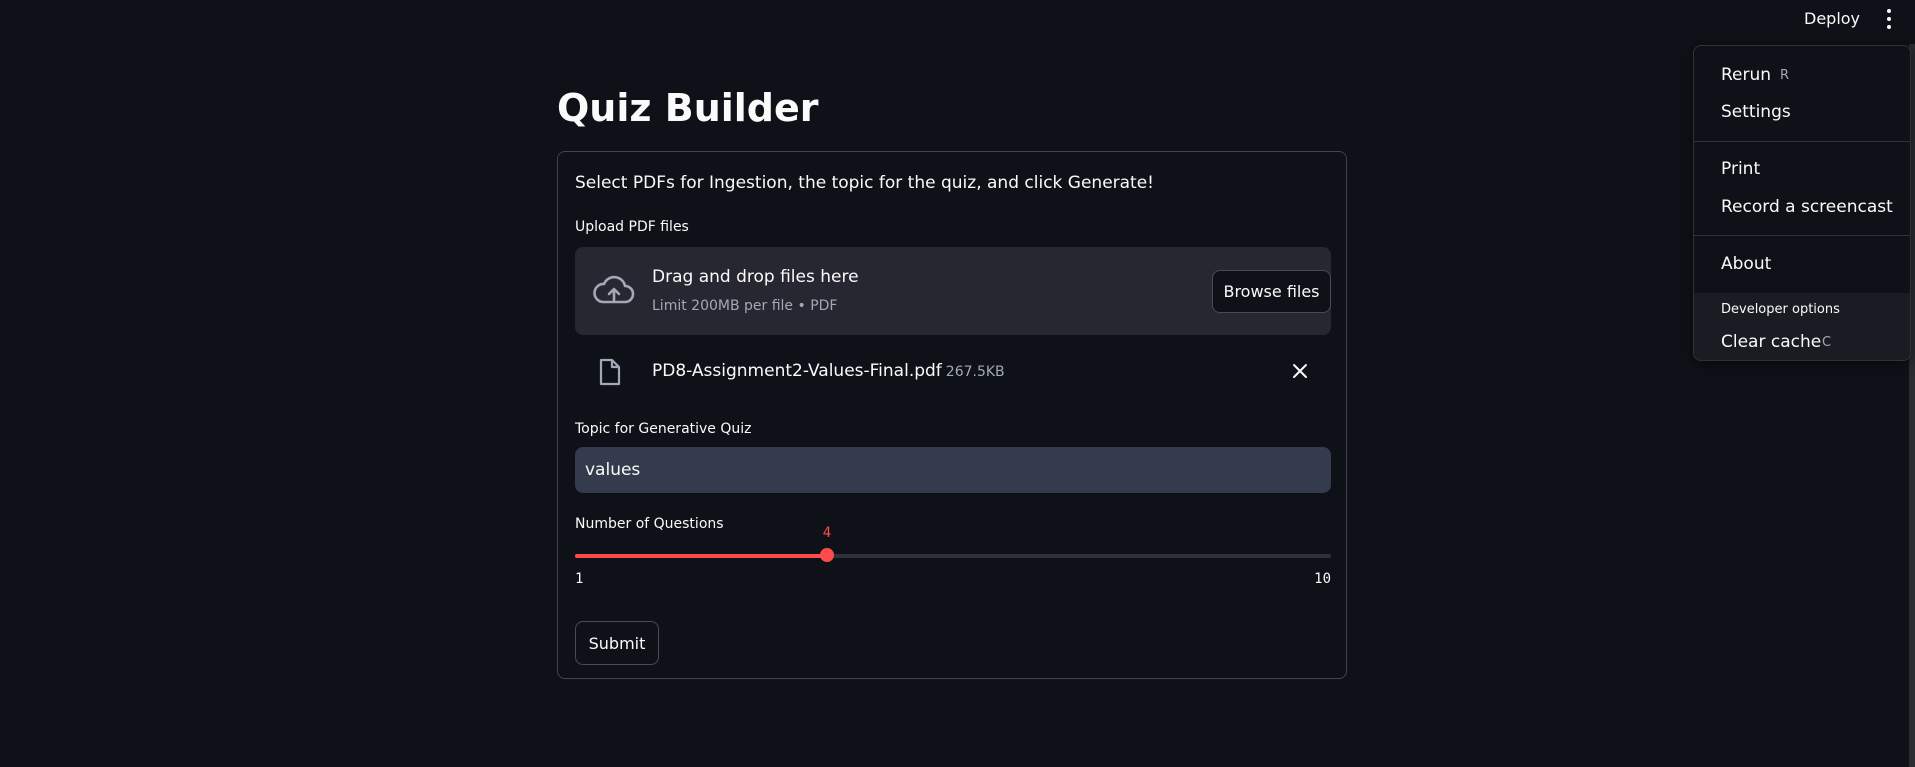 The height and width of the screenshot is (767, 1915). I want to click on slider-value: 4, so click(827, 533).